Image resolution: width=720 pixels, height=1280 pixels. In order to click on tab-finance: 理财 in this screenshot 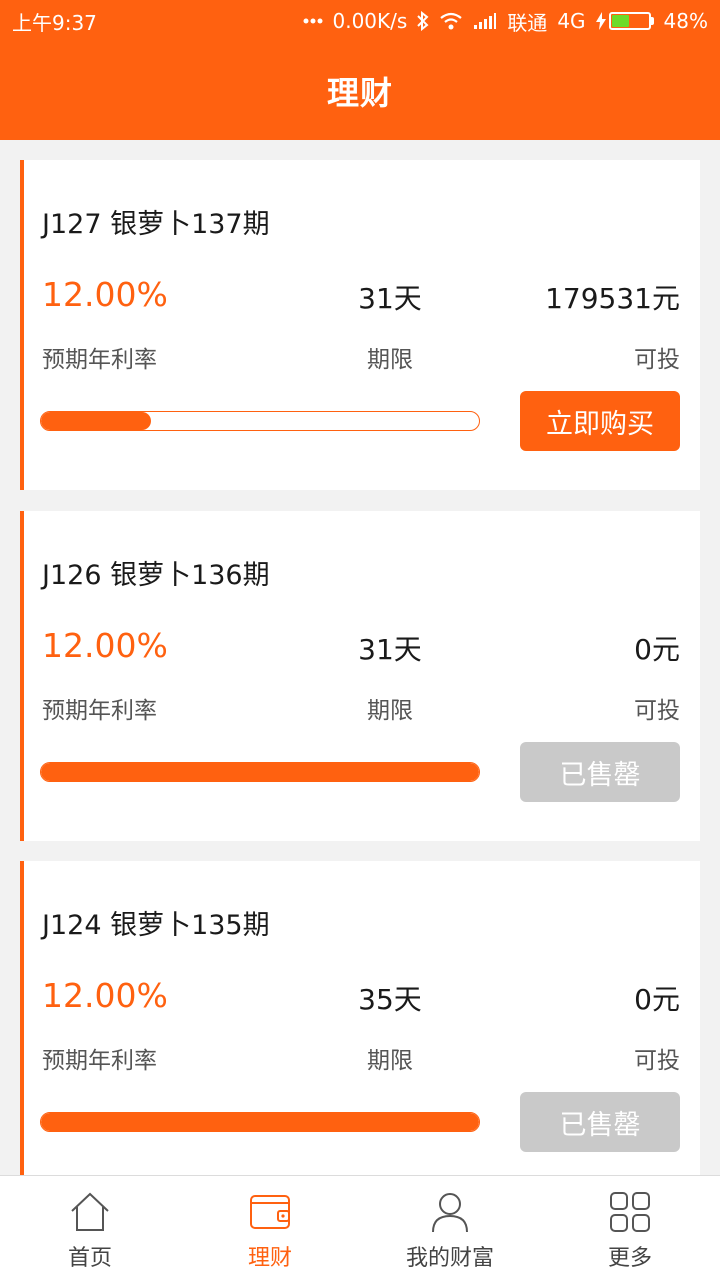, I will do `click(270, 1228)`.